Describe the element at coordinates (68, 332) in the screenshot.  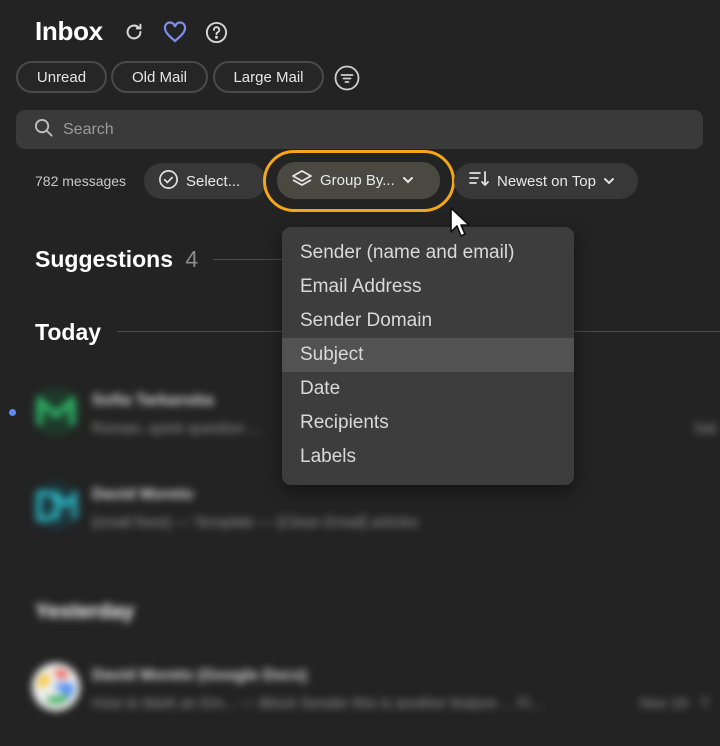
I see `section-today: Today` at that location.